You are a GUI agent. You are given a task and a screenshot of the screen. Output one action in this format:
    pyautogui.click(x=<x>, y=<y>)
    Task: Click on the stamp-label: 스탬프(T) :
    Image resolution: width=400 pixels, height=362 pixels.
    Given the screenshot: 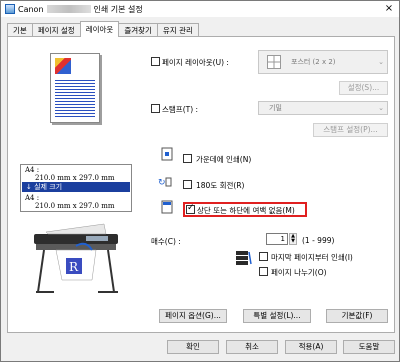 What is the action you would take?
    pyautogui.click(x=180, y=109)
    